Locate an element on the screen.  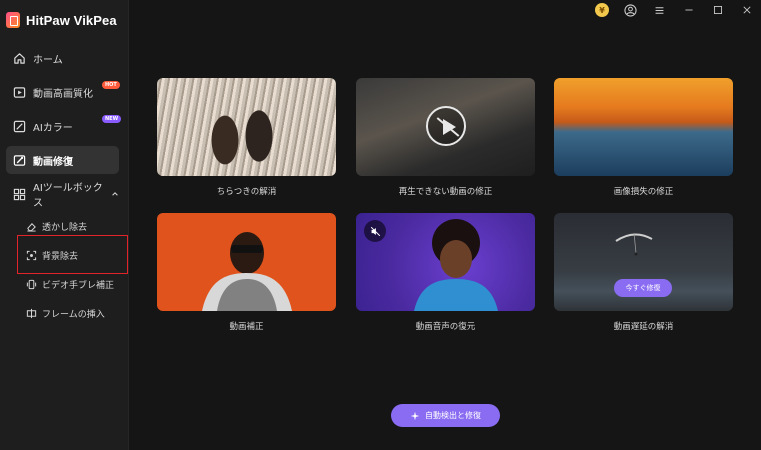
sidebar-item-video-repair: 動画修復 is located at coordinates (62, 160).